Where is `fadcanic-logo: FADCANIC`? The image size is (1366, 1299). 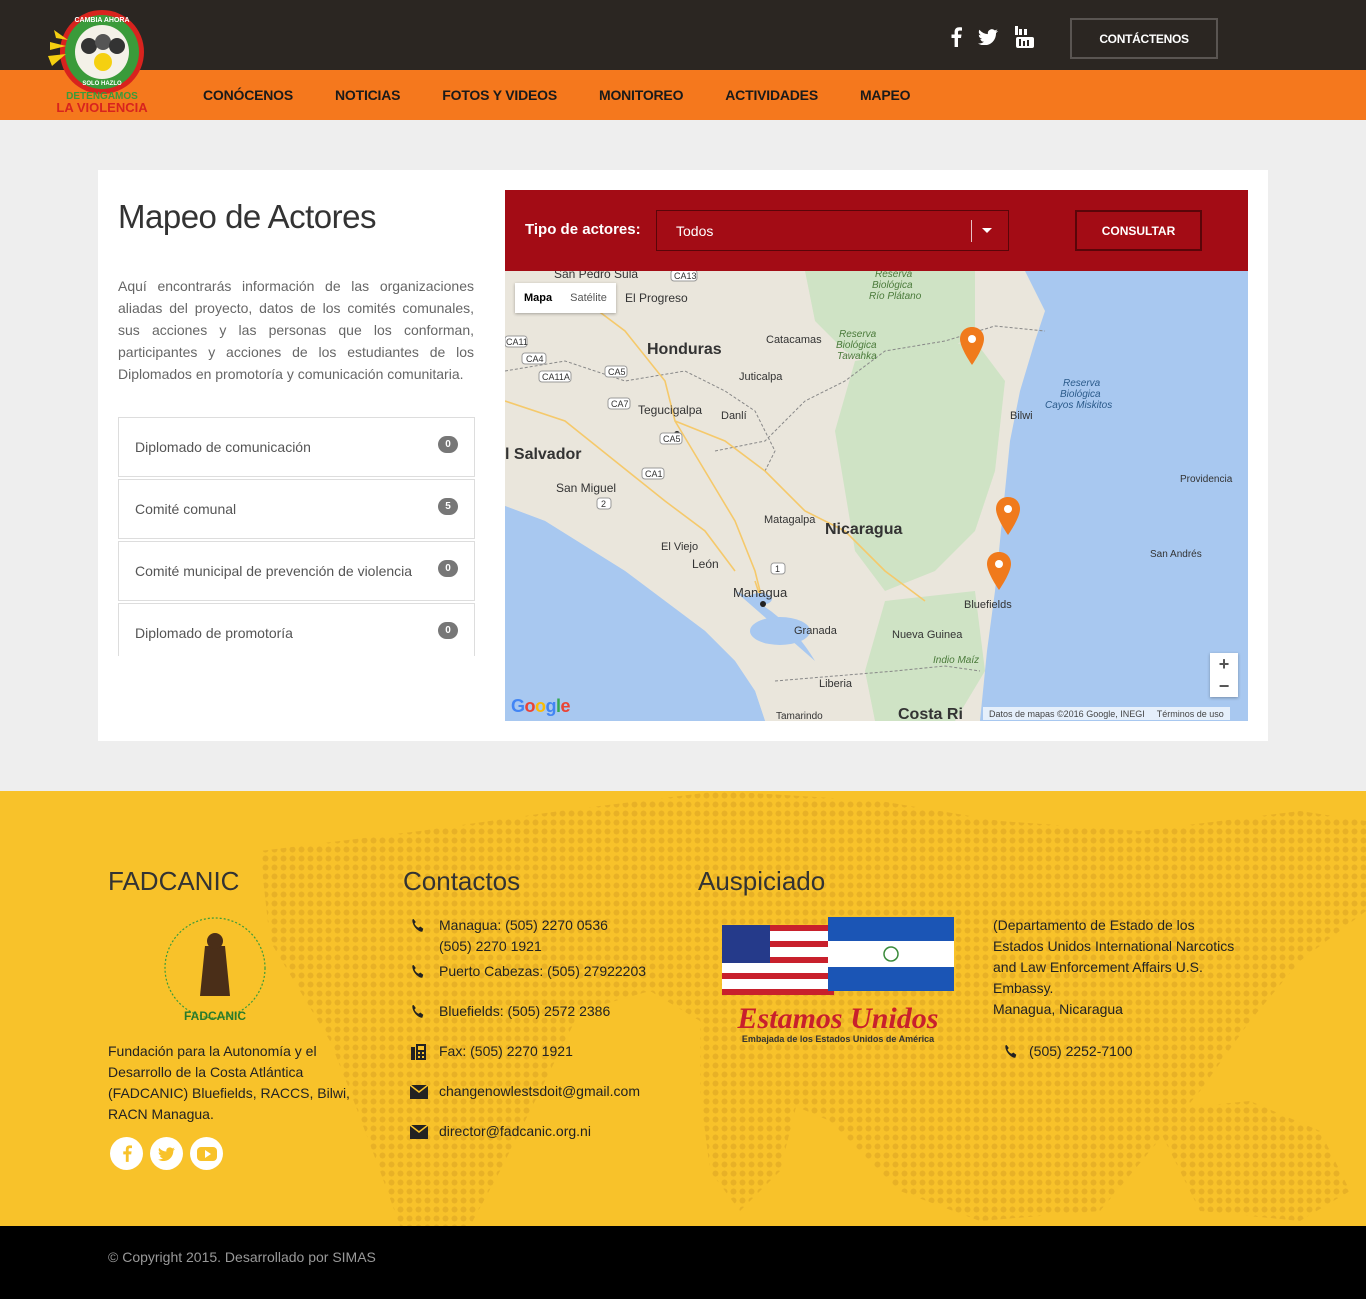
fadcanic-logo: FADCANIC is located at coordinates (215, 971).